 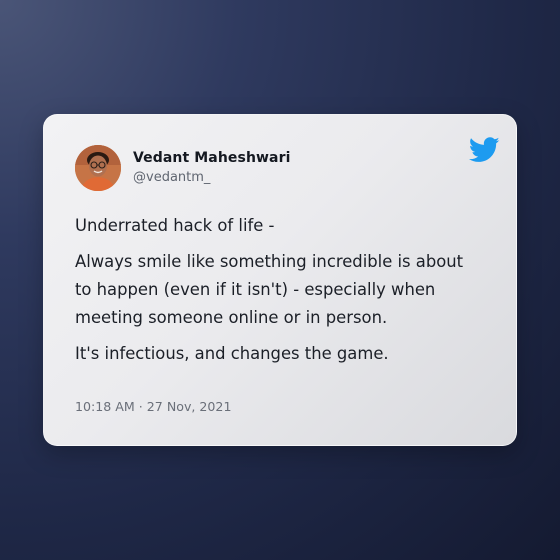 What do you see at coordinates (484, 149) in the screenshot?
I see `twitter-bird-icon` at bounding box center [484, 149].